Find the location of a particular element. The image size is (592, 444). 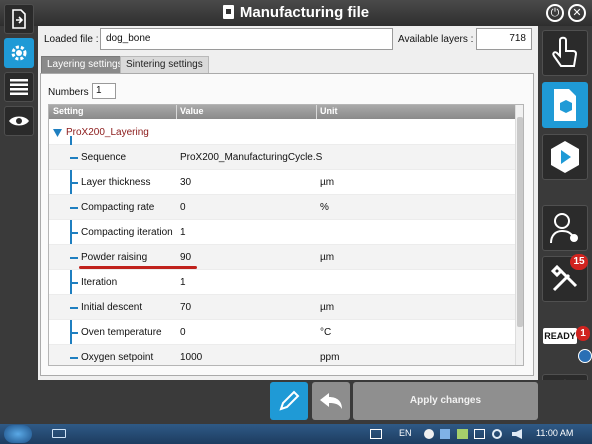

tab-sintering-settings: Sintering settings is located at coordinates (164, 64).